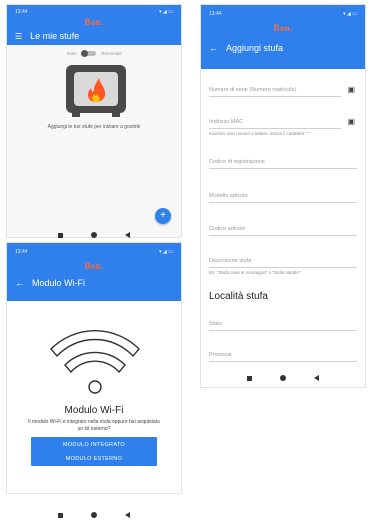  What do you see at coordinates (228, 196) in the screenshot?
I see `model-placeholder: Modello articolo` at bounding box center [228, 196].